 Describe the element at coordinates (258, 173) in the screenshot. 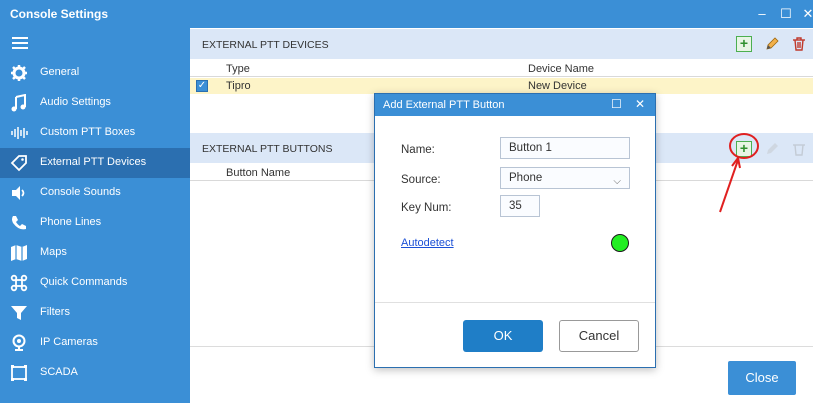

I see `column-header-button-name: Button Name` at that location.